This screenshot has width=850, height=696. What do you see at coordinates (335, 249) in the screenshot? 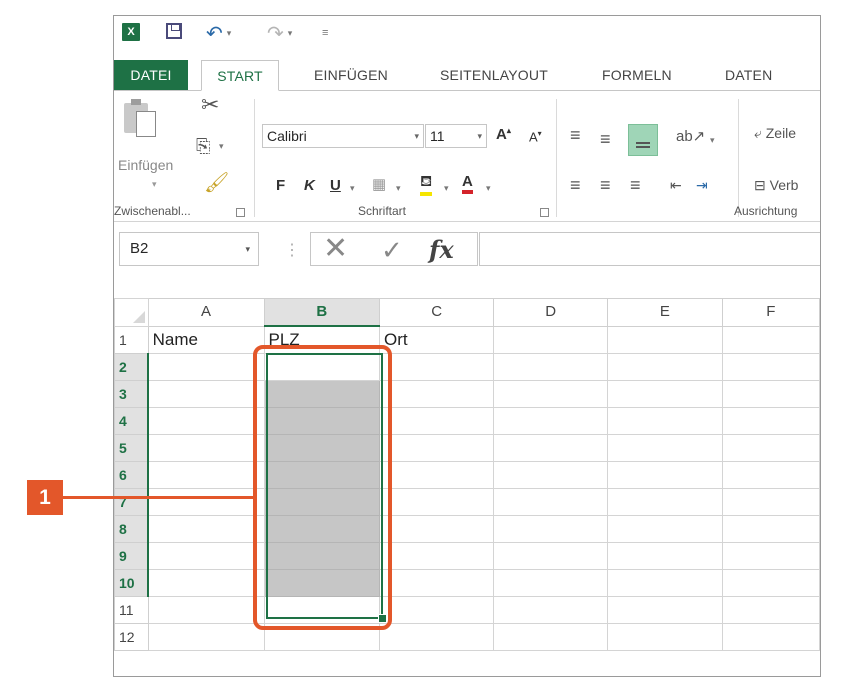
I see `cancel-icon: ✕` at bounding box center [335, 249].